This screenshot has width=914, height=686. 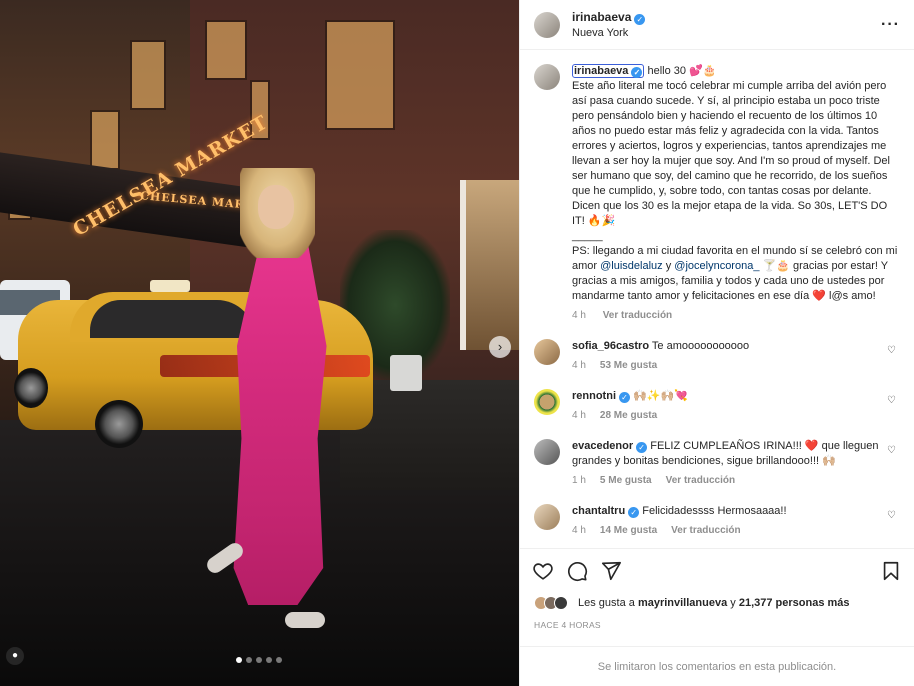 What do you see at coordinates (551, 603) in the screenshot?
I see `liker-avatars` at bounding box center [551, 603].